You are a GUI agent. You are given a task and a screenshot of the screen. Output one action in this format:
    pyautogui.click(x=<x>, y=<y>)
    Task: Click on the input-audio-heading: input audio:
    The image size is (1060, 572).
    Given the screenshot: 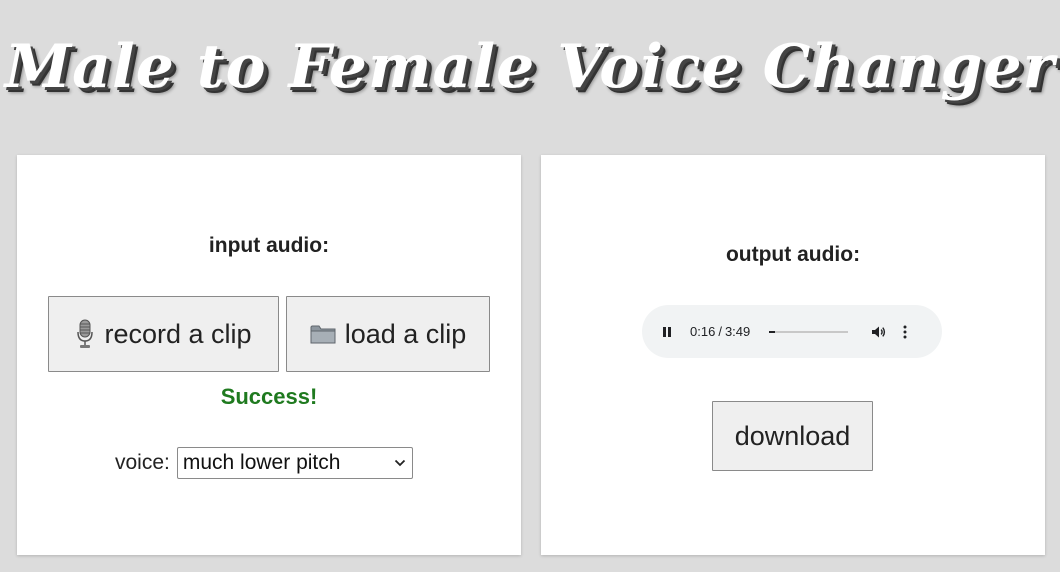 What is the action you would take?
    pyautogui.click(x=269, y=245)
    